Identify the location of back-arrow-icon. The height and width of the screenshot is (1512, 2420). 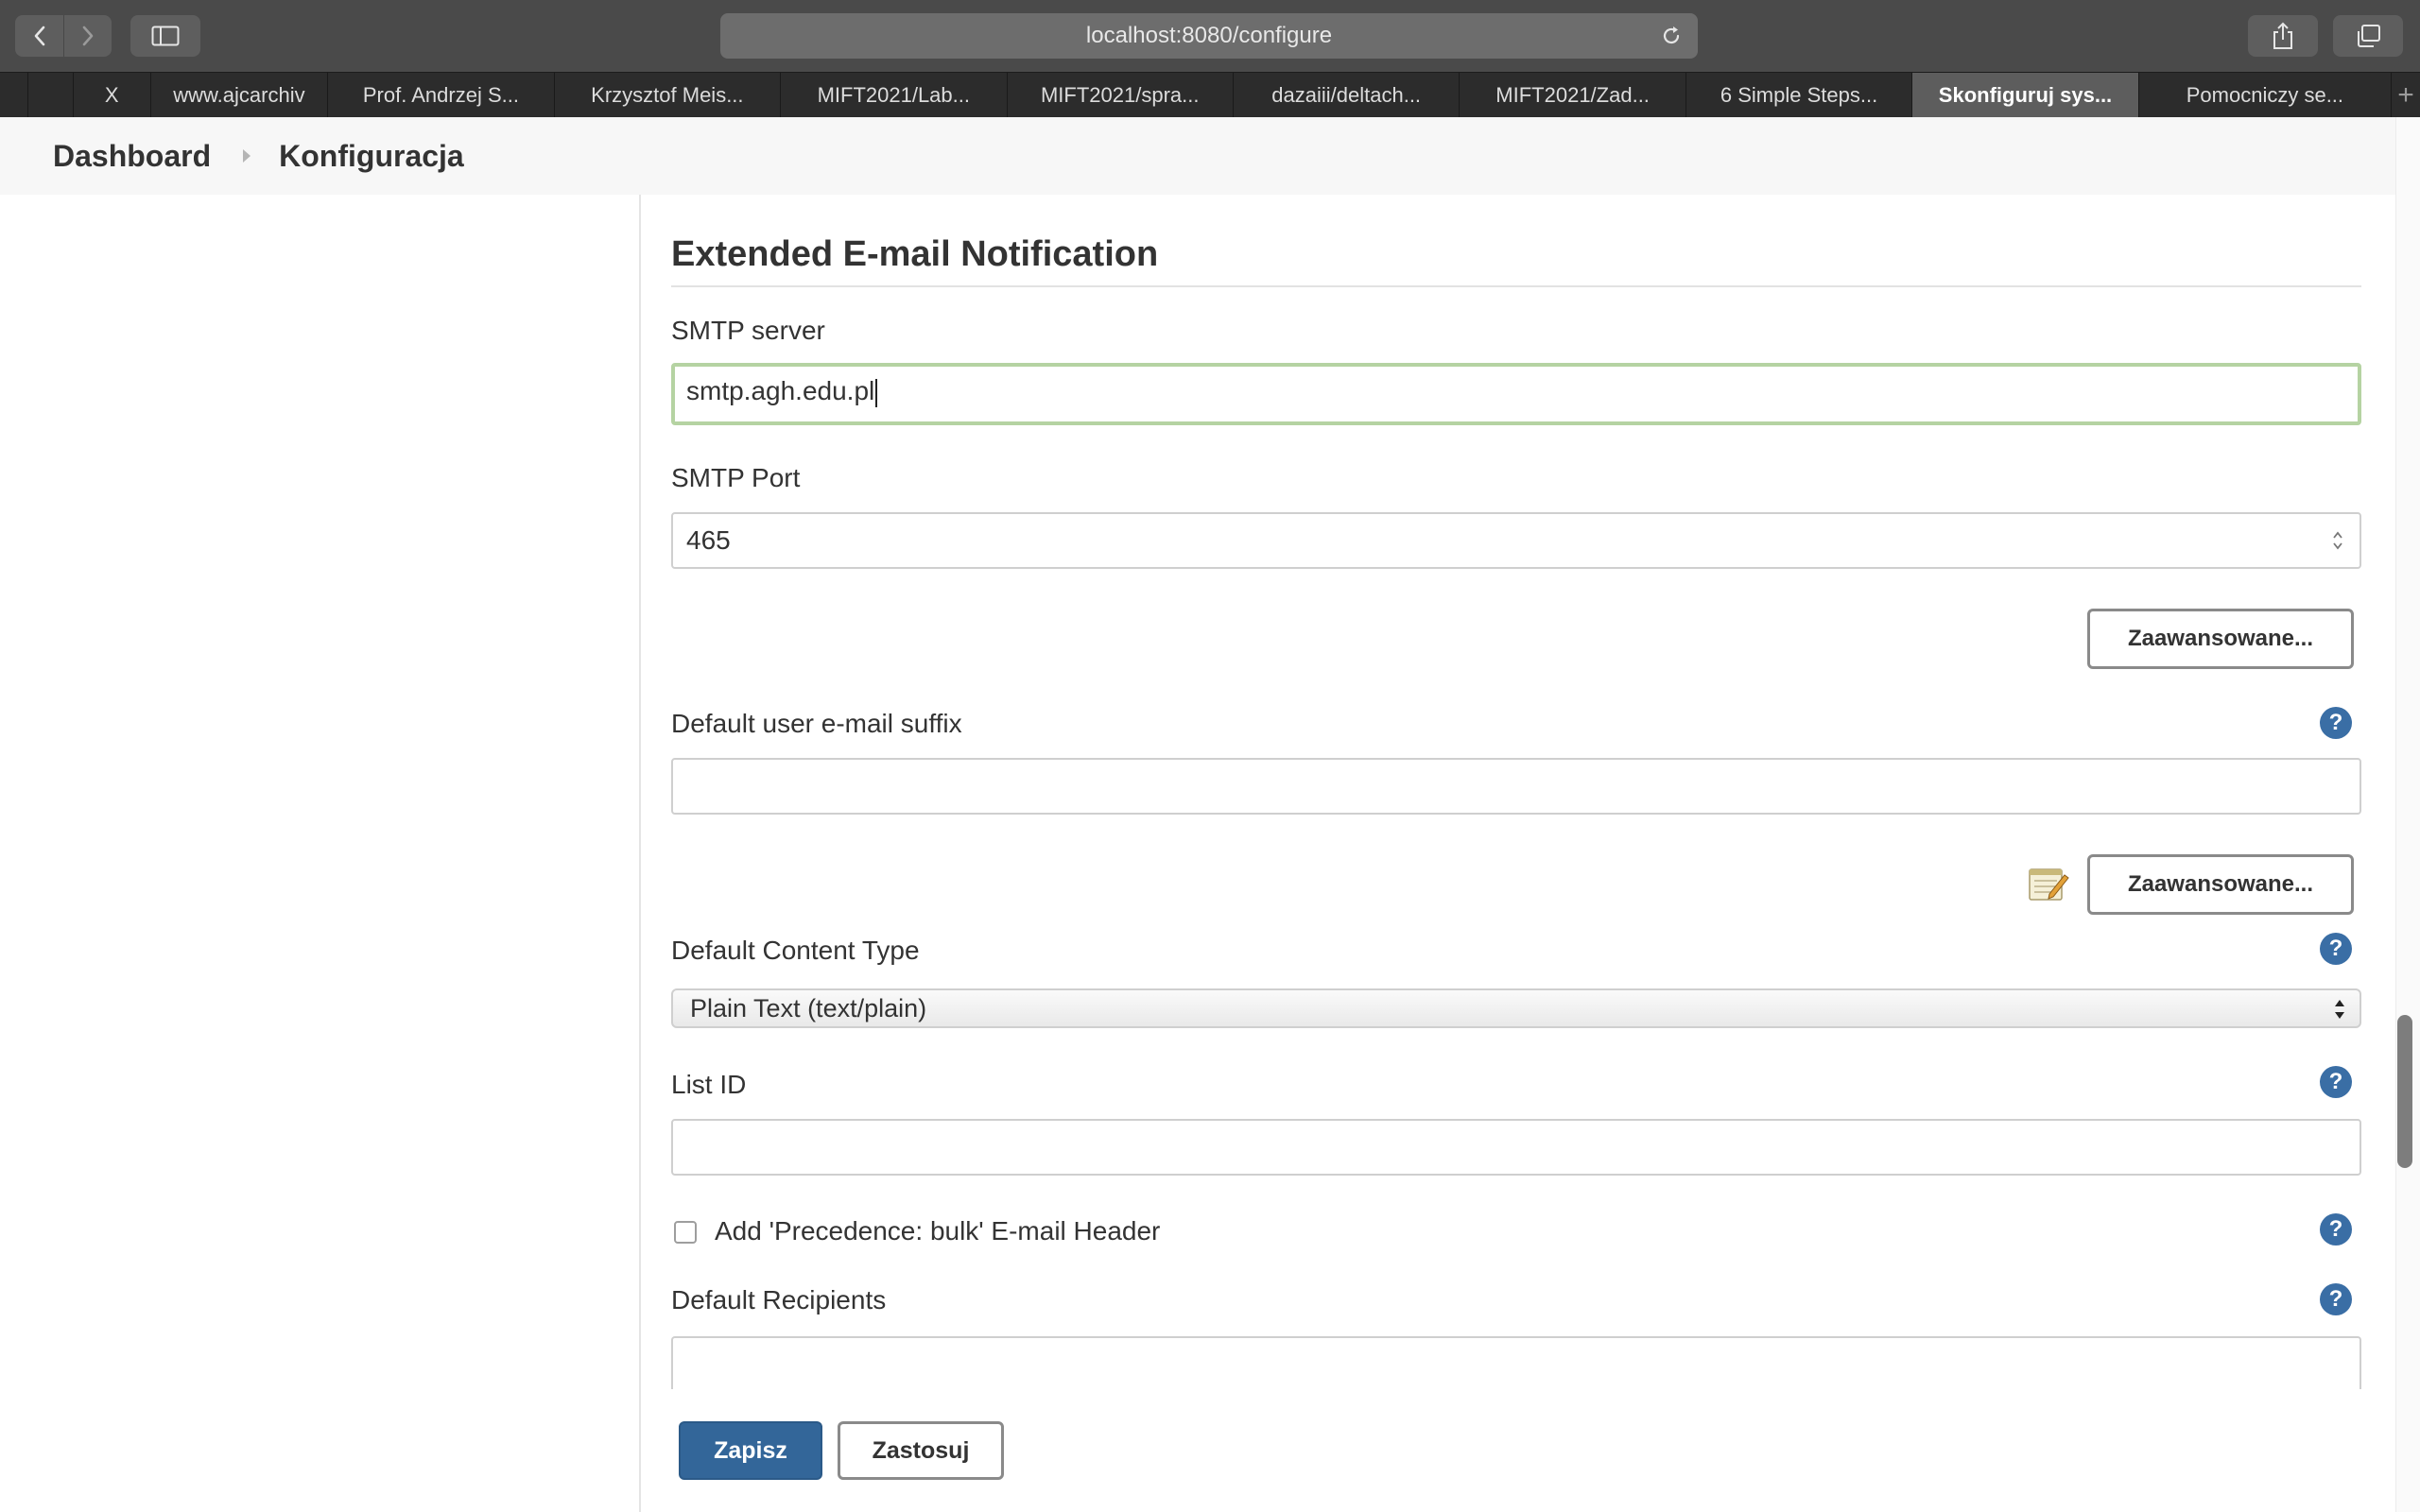
(39, 36).